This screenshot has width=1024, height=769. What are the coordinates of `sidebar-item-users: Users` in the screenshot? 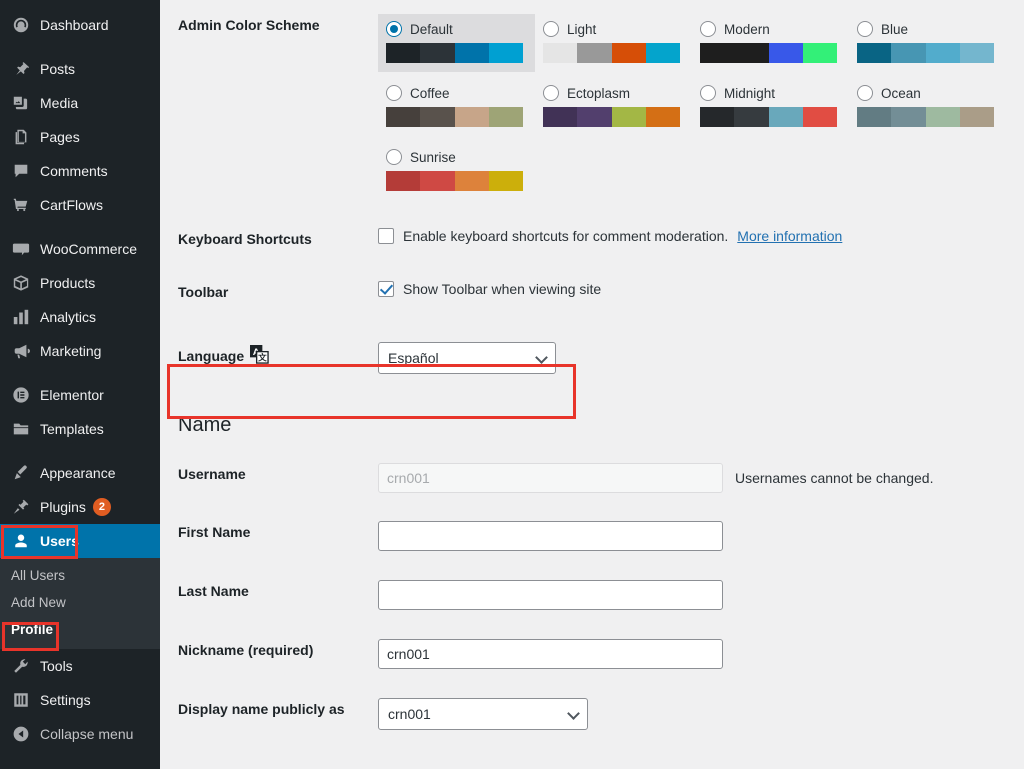 It's located at (84, 541).